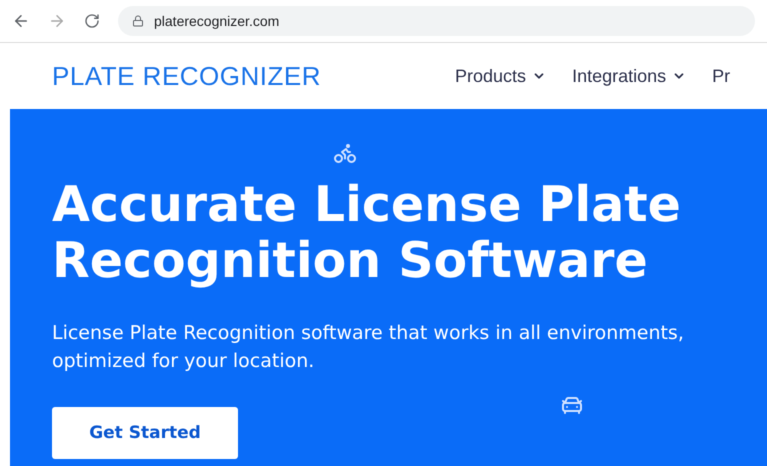 The height and width of the screenshot is (466, 767). What do you see at coordinates (145, 433) in the screenshot?
I see `get-started-button: Get Started` at bounding box center [145, 433].